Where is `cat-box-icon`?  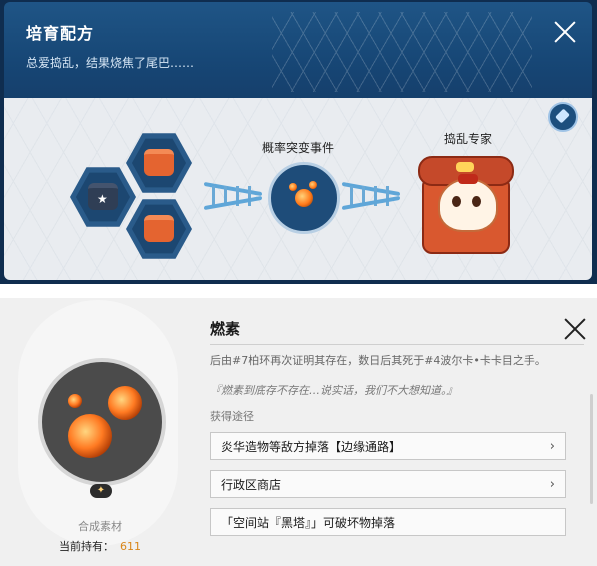
cat-box-icon is located at coordinates (158, 229).